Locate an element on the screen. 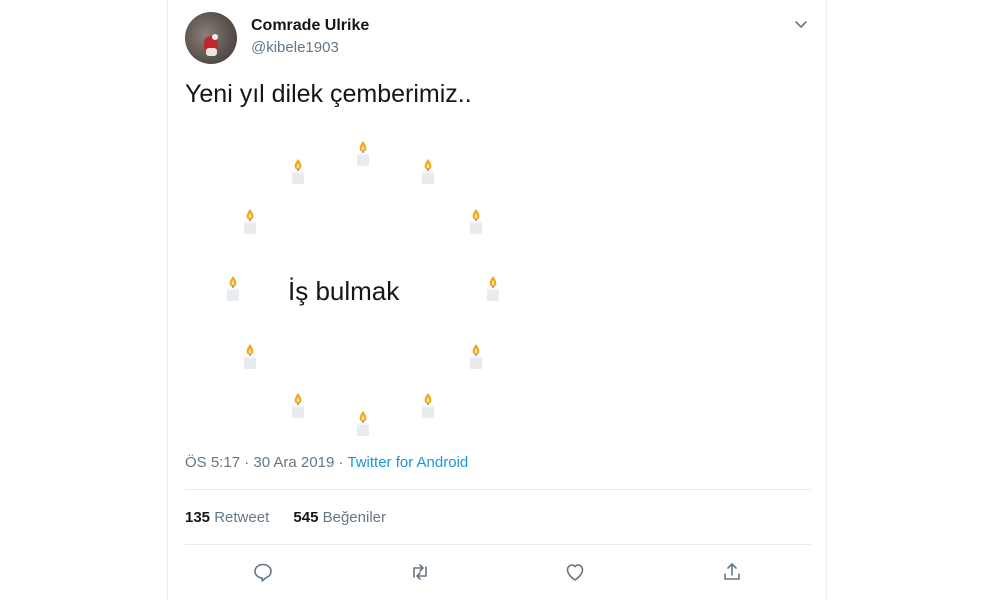 This screenshot has width=1000, height=600. retweets-stat: 135 Retweet is located at coordinates (227, 517).